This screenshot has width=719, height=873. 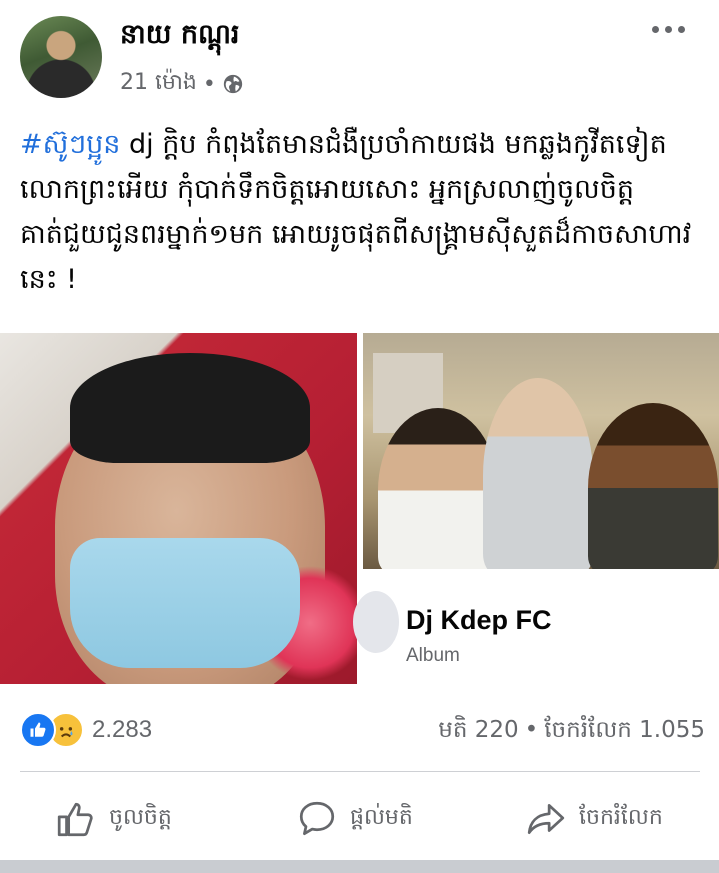 What do you see at coordinates (61, 57) in the screenshot?
I see `author-avatar` at bounding box center [61, 57].